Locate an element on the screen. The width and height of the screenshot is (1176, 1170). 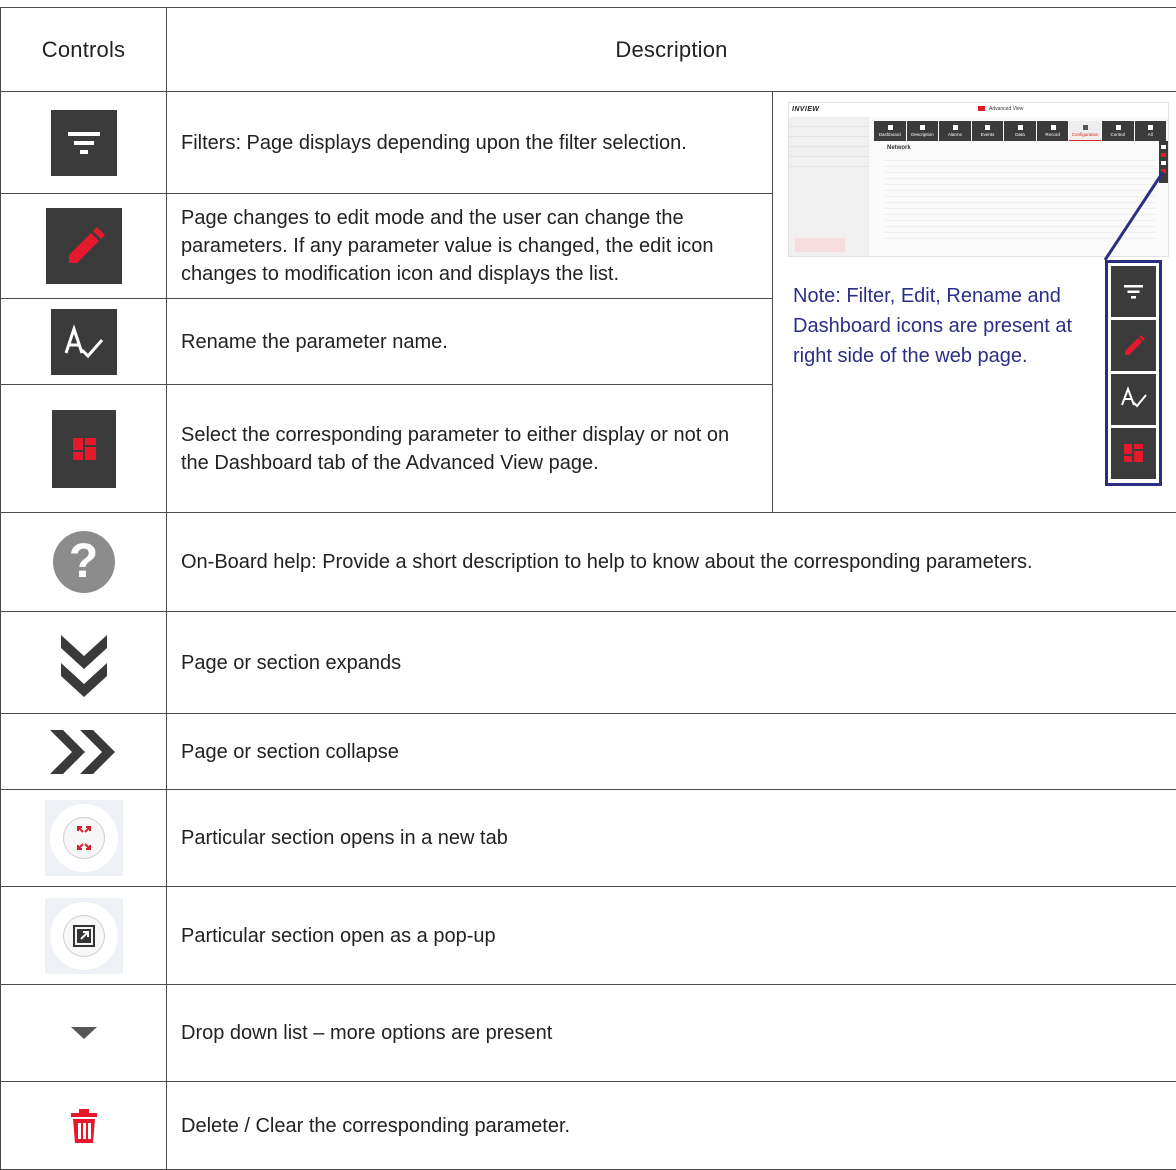
table-row: Page or section expands is located at coordinates (588, 663).